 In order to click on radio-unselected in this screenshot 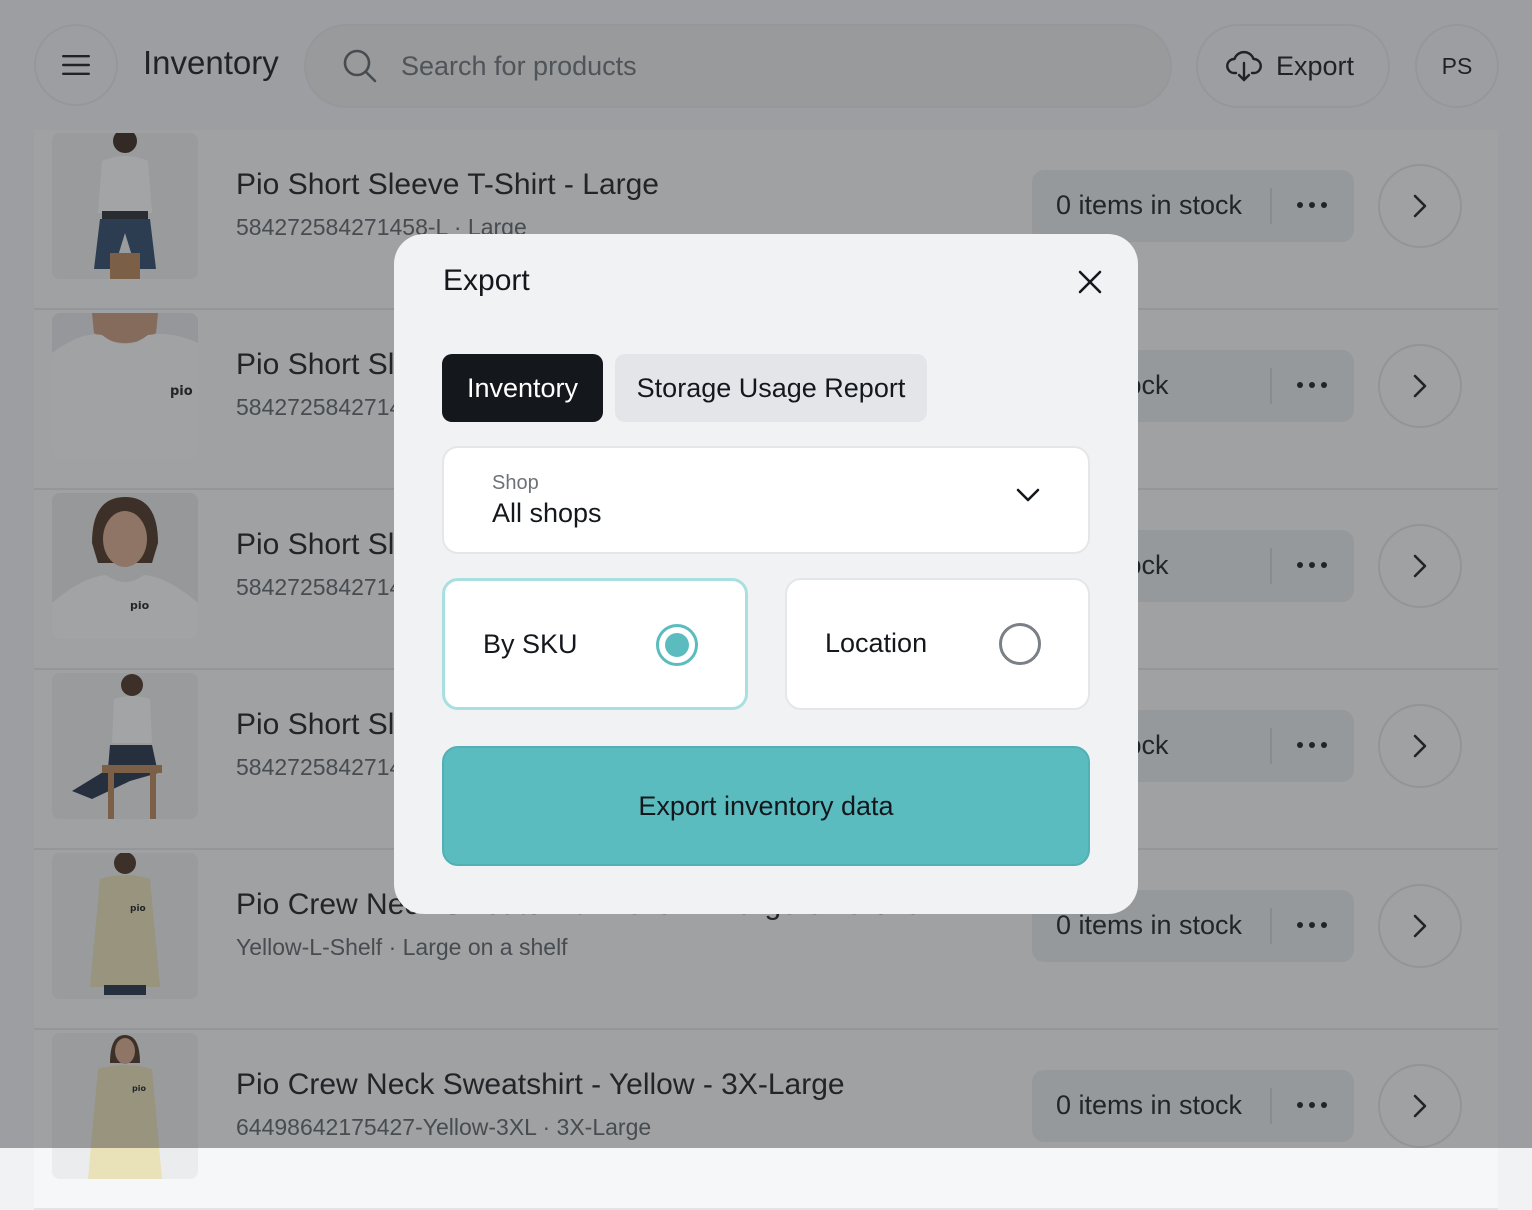, I will do `click(1020, 644)`.